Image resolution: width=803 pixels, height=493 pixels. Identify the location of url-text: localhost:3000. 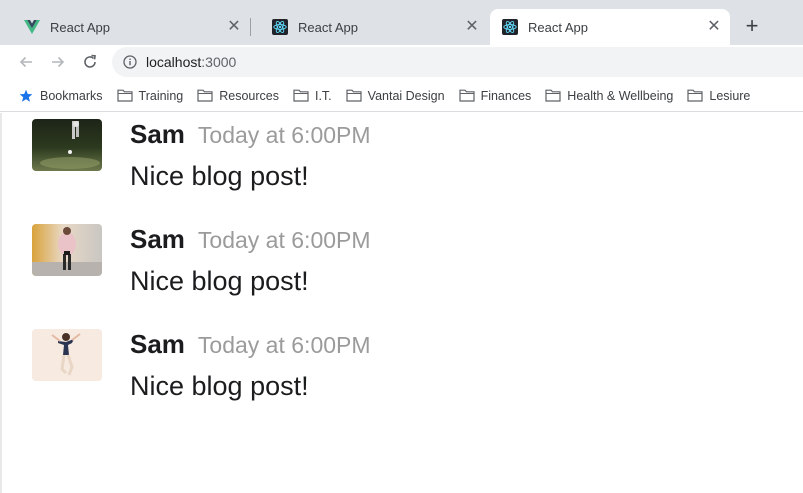
(191, 62).